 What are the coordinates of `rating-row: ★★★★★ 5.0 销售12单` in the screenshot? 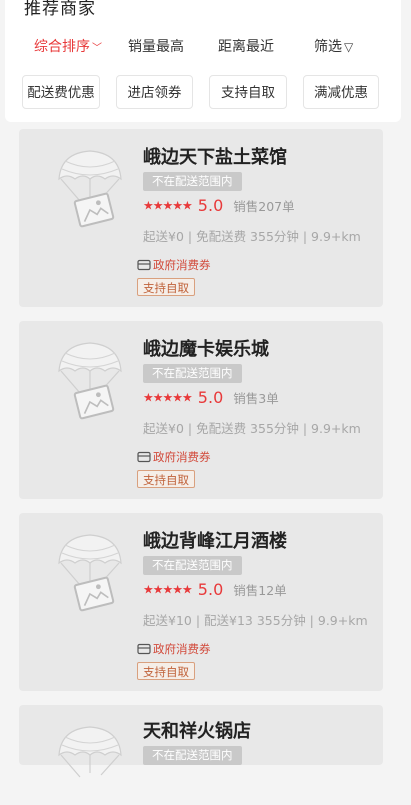 It's located at (215, 590).